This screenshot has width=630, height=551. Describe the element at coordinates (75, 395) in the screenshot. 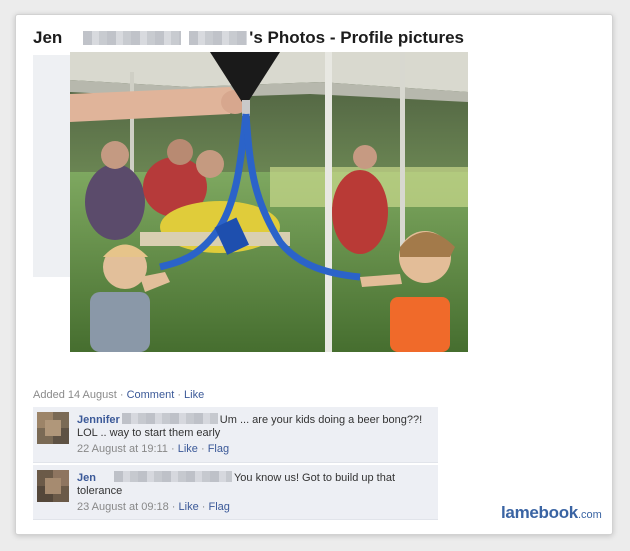

I see `added-date: Added 14 August` at that location.